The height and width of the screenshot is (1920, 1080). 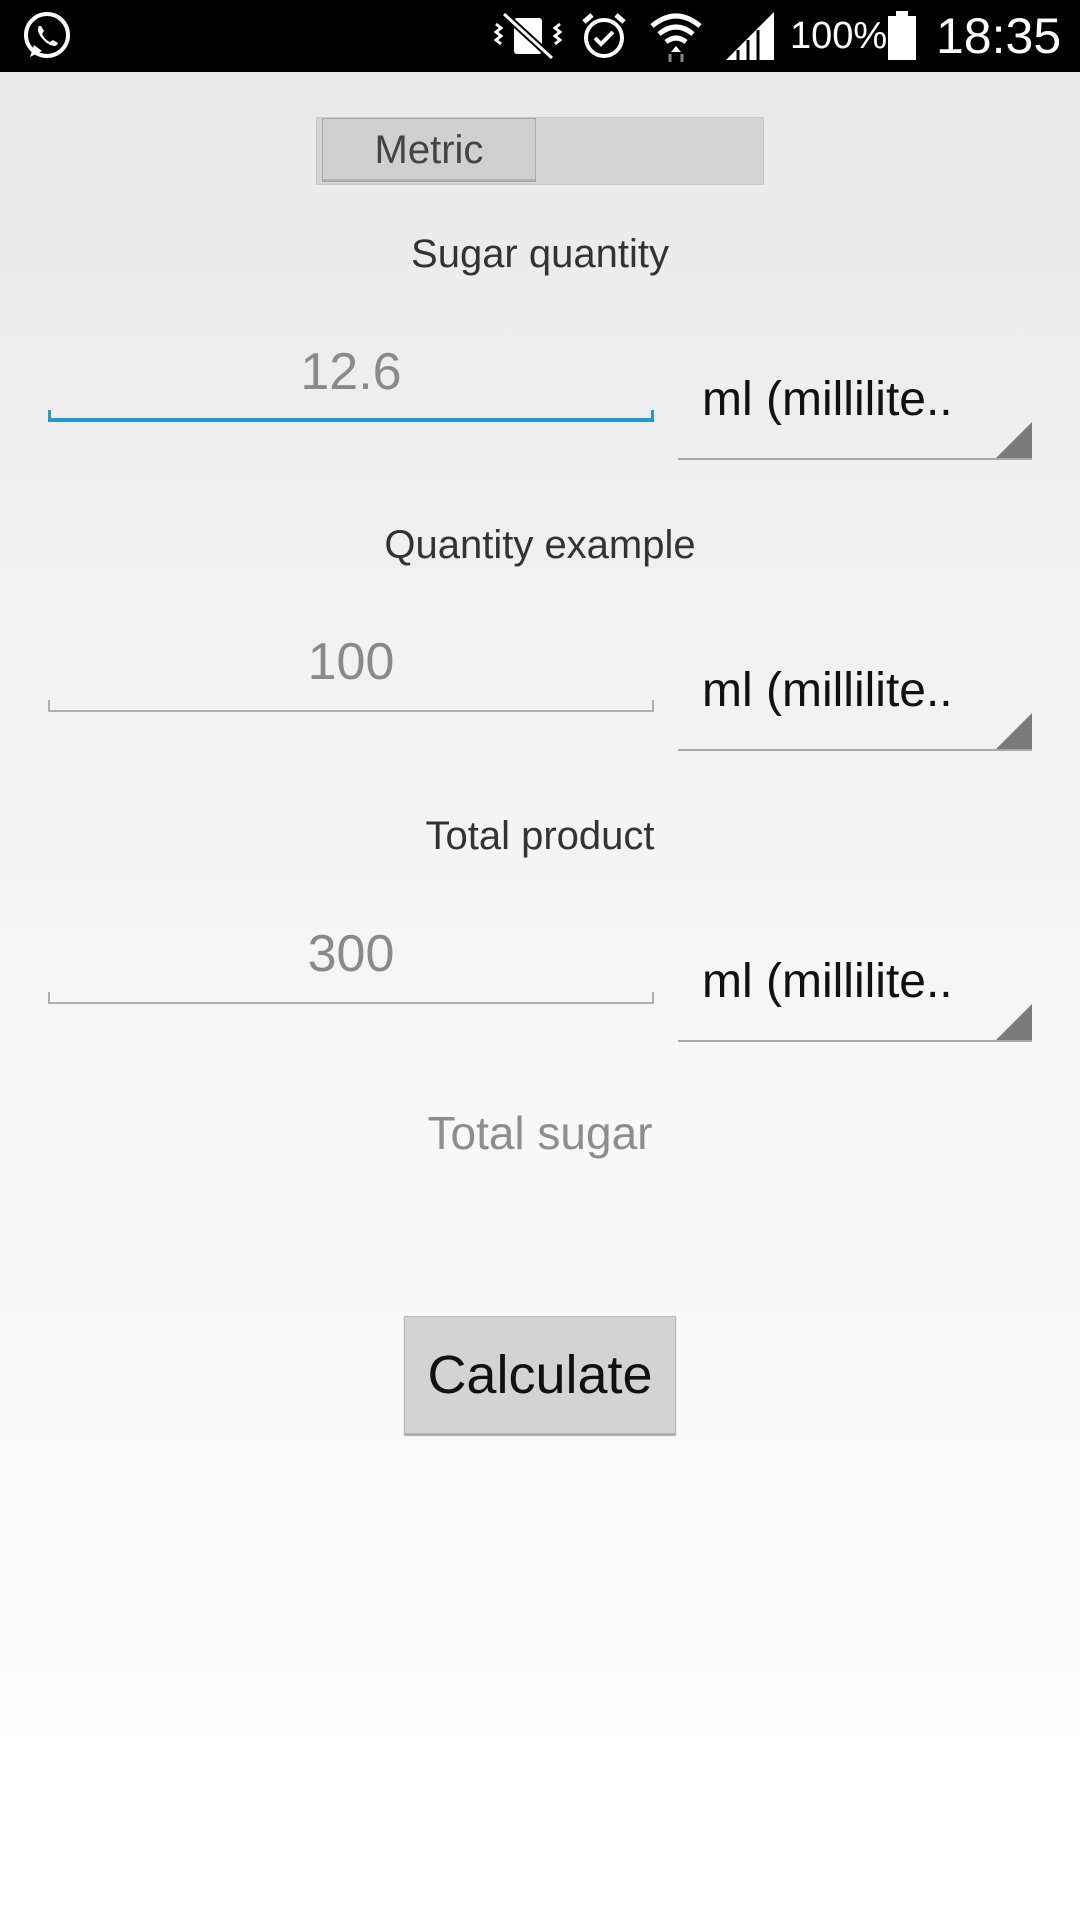 I want to click on quantity-example-underline, so click(x=351, y=706).